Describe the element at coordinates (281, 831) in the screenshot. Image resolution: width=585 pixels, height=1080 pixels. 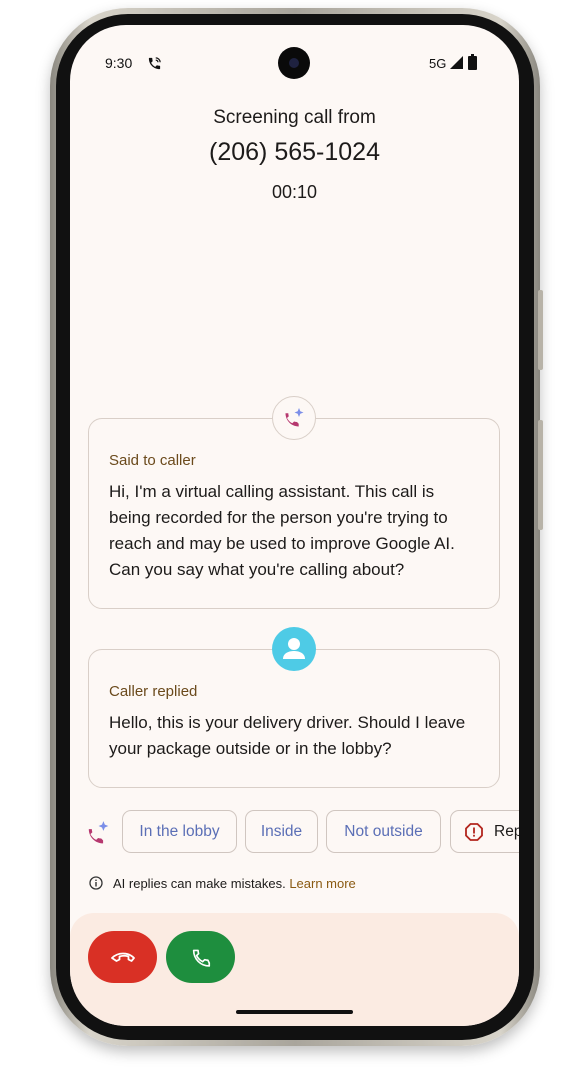
I see `reply-chip-inside: Inside` at that location.